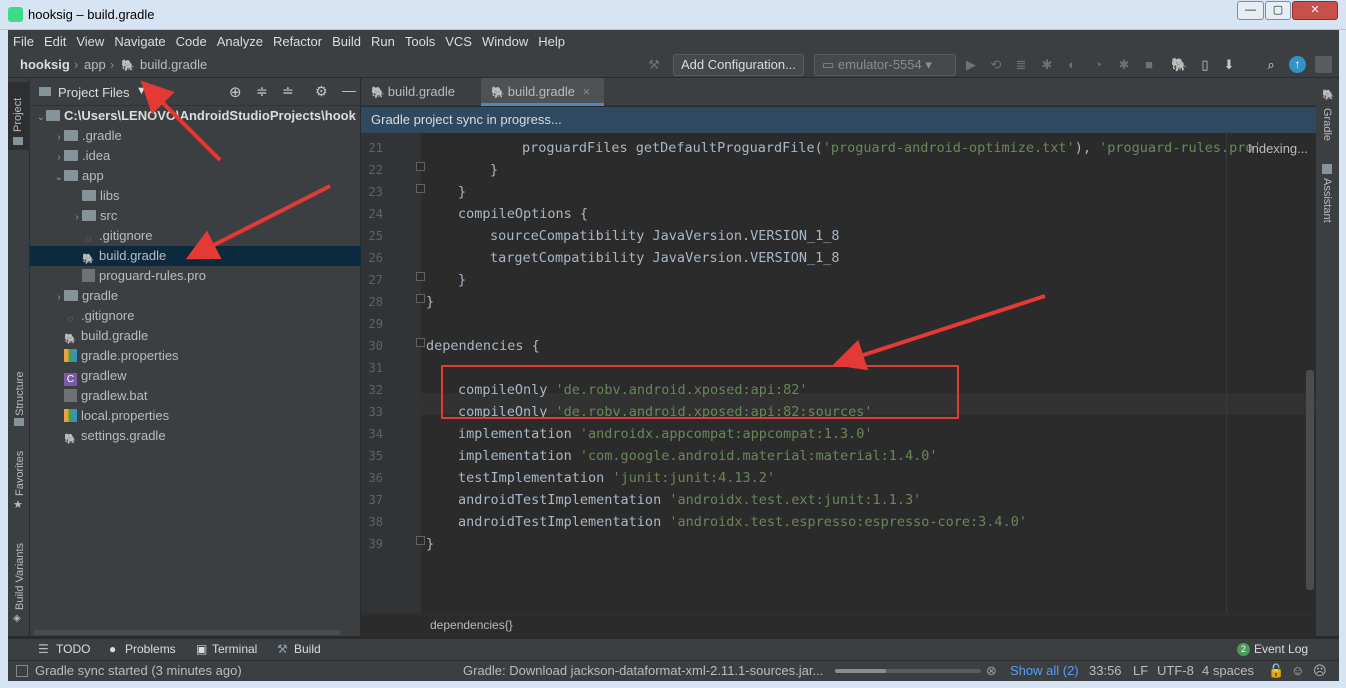 The height and width of the screenshot is (688, 1346). I want to click on memory-icon: ☹, so click(1320, 671).